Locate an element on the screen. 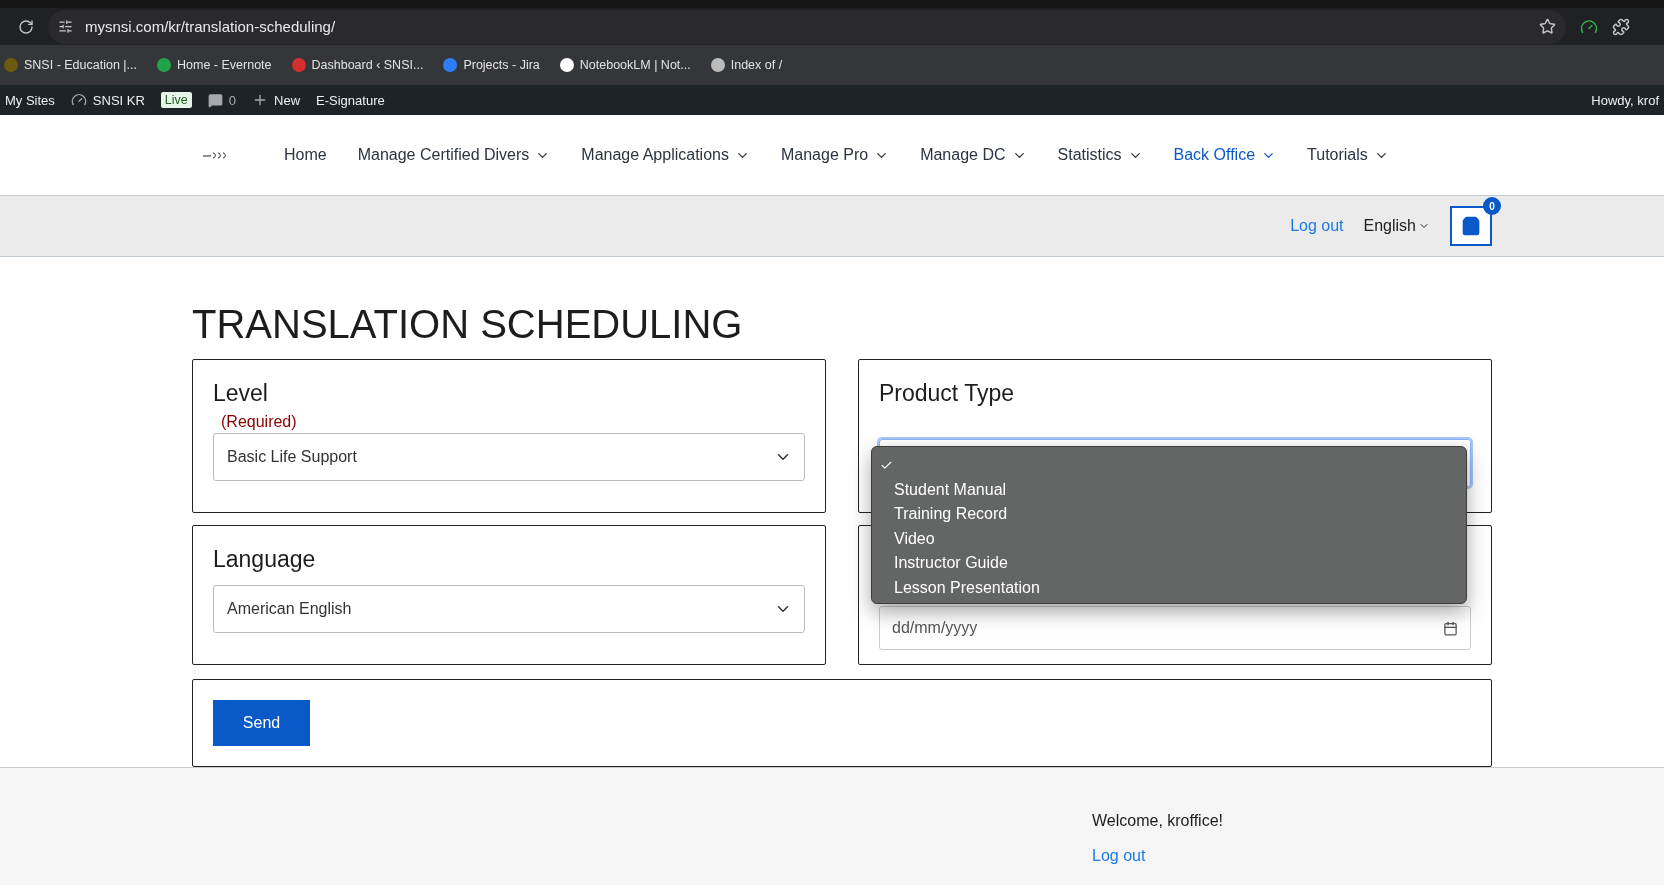 This screenshot has width=1664, height=885. field-label: Product Type is located at coordinates (947, 393).